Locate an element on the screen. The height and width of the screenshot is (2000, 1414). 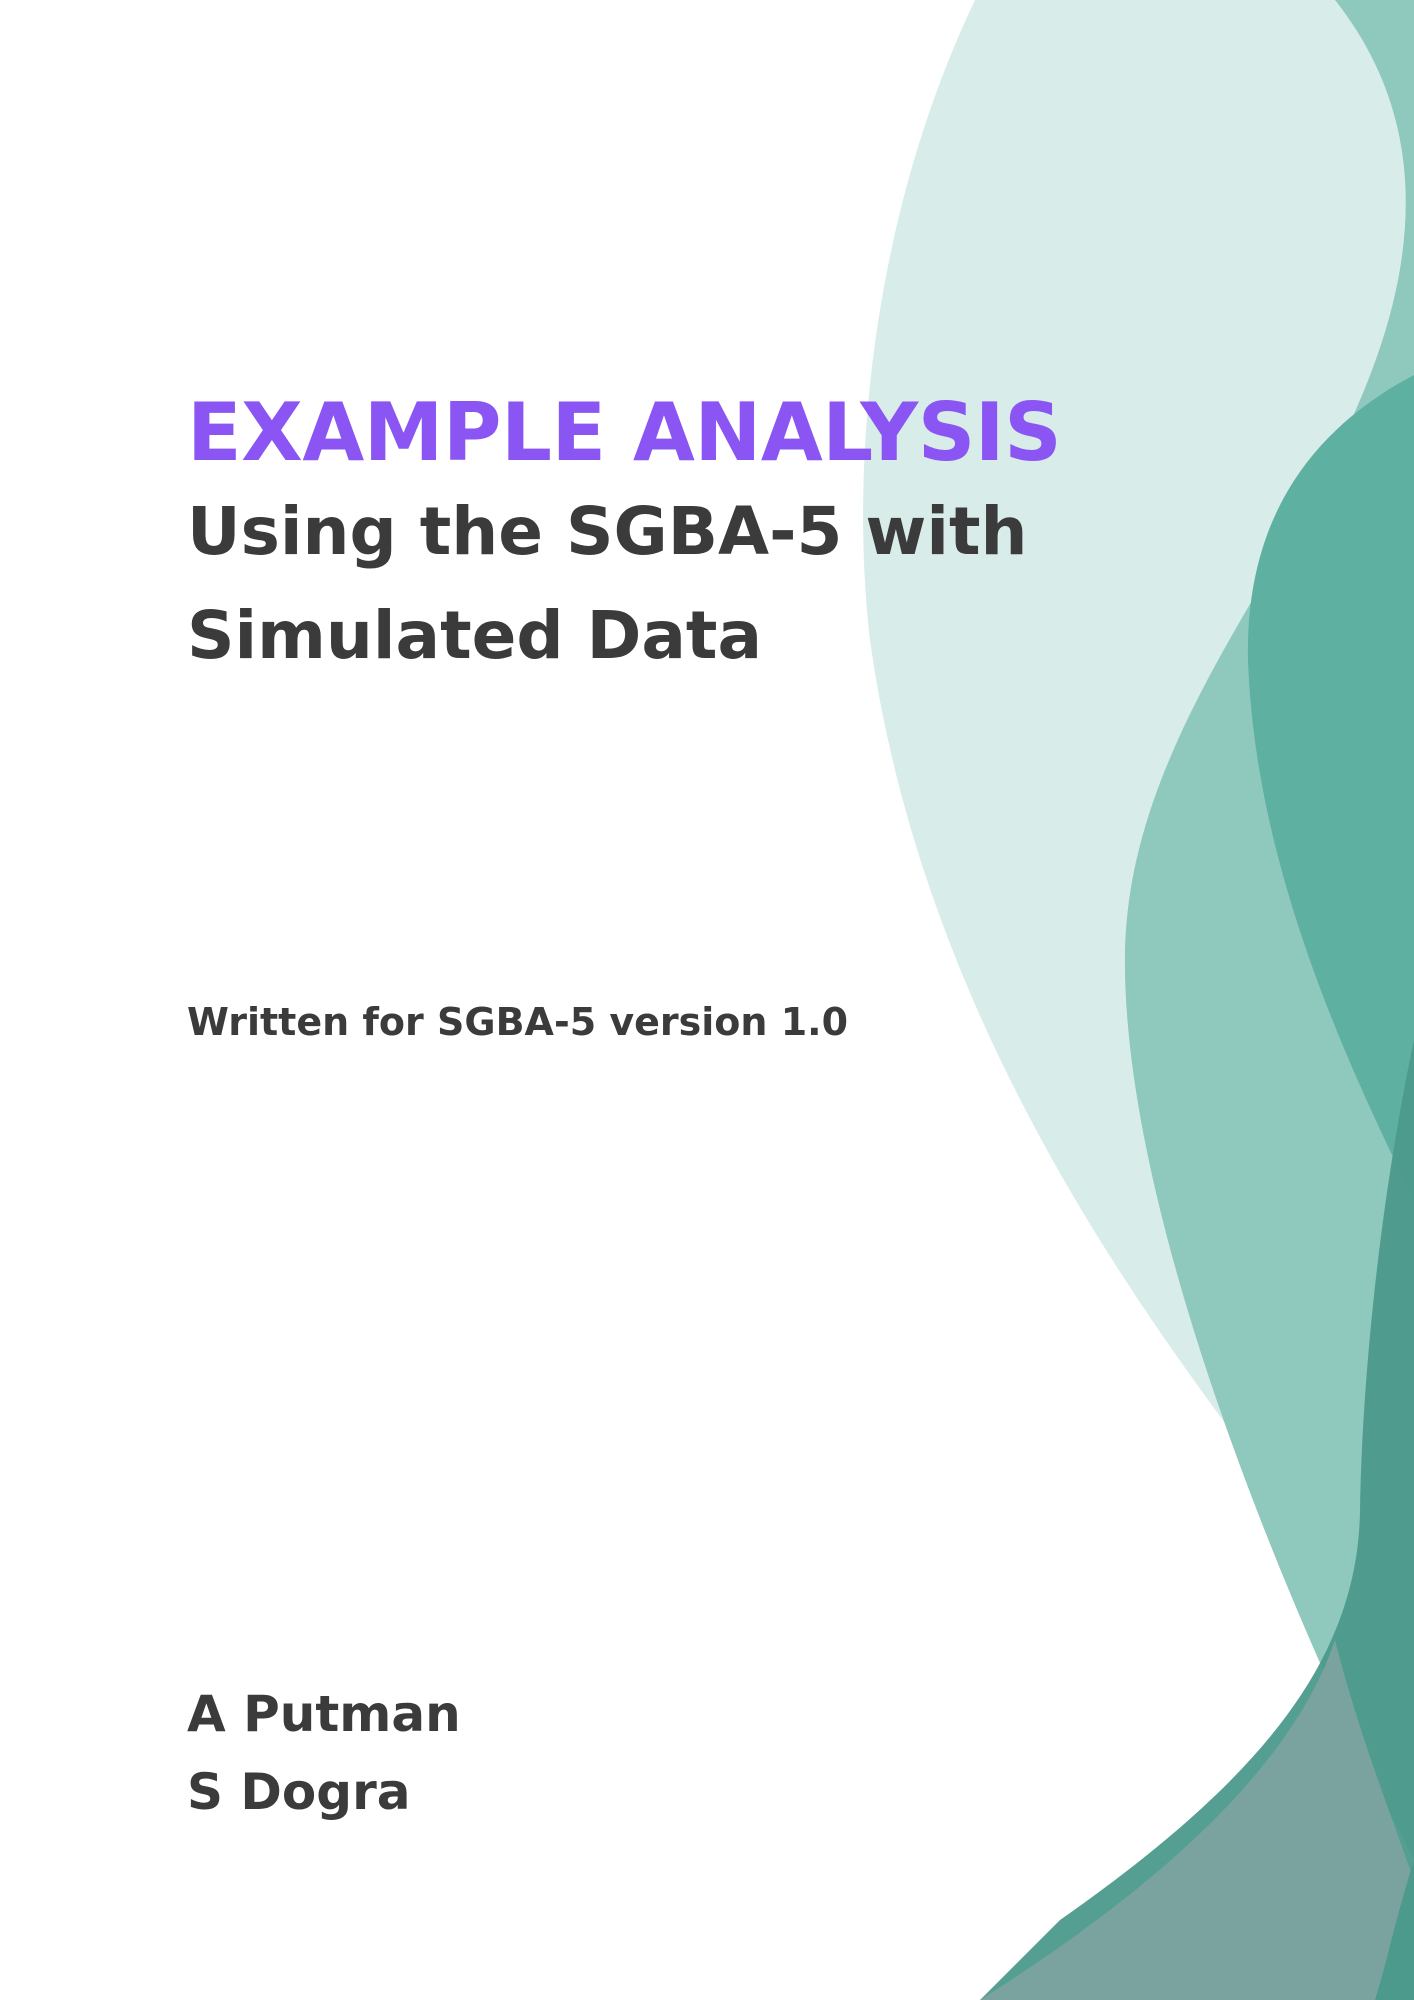
author-list: A Putman S Dogra is located at coordinates (324, 1753).